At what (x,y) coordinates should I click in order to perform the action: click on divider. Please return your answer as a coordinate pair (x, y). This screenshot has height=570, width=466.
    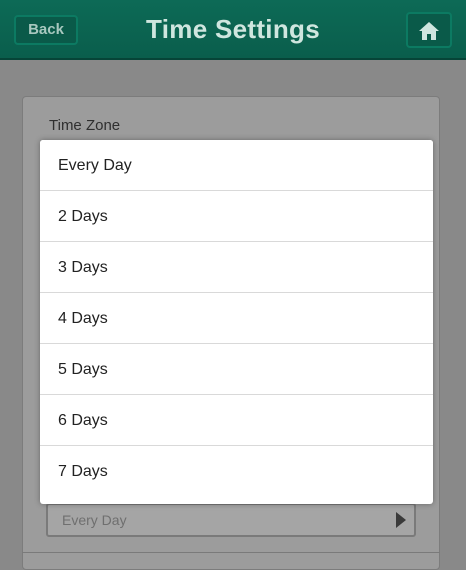
    Looking at the image, I should click on (231, 552).